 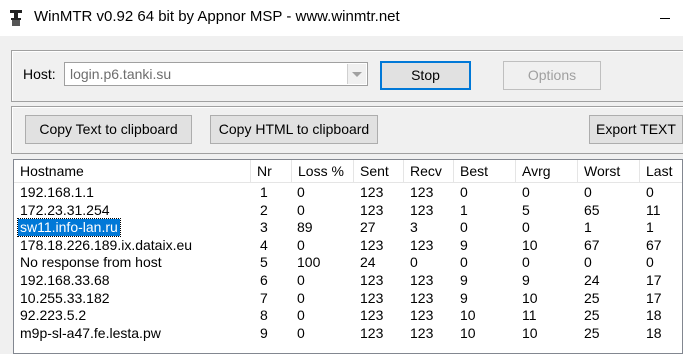 What do you see at coordinates (547, 171) in the screenshot?
I see `column-header-avrg: Avrg` at bounding box center [547, 171].